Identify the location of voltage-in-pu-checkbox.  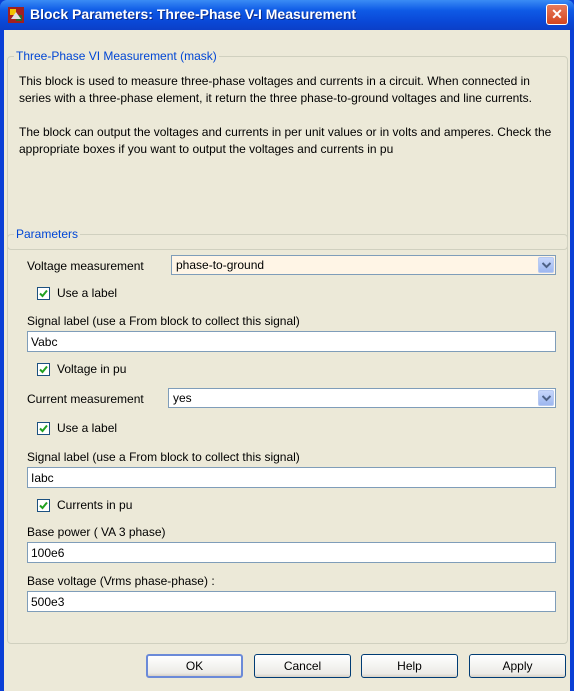
(43, 369).